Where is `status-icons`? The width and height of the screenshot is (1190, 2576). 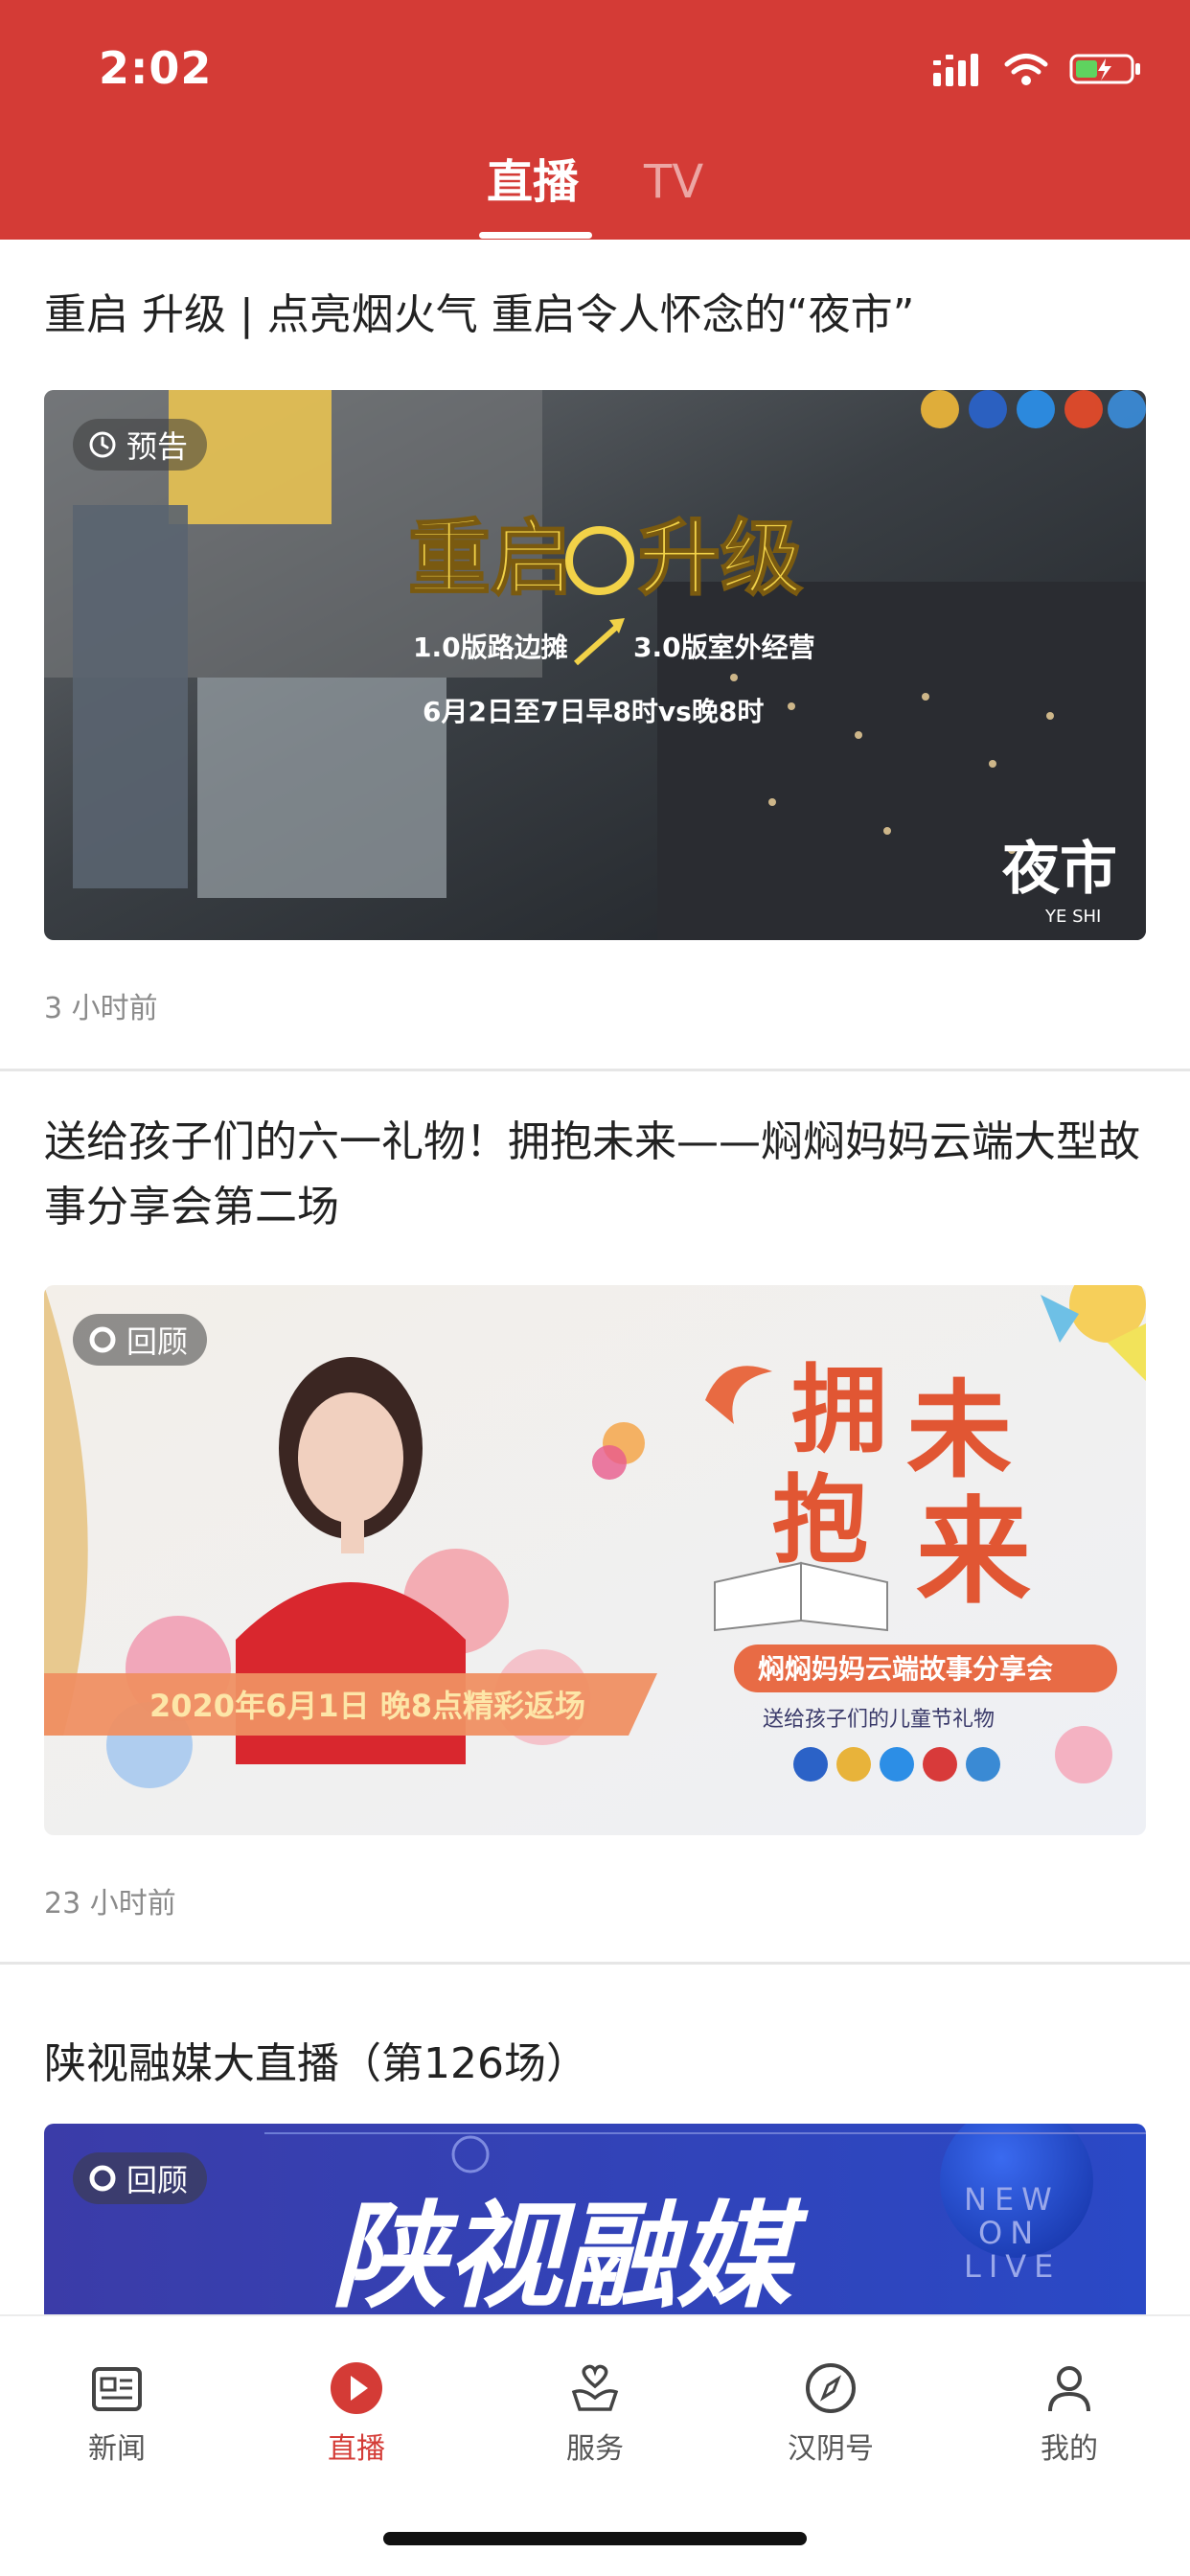 status-icons is located at coordinates (1038, 69).